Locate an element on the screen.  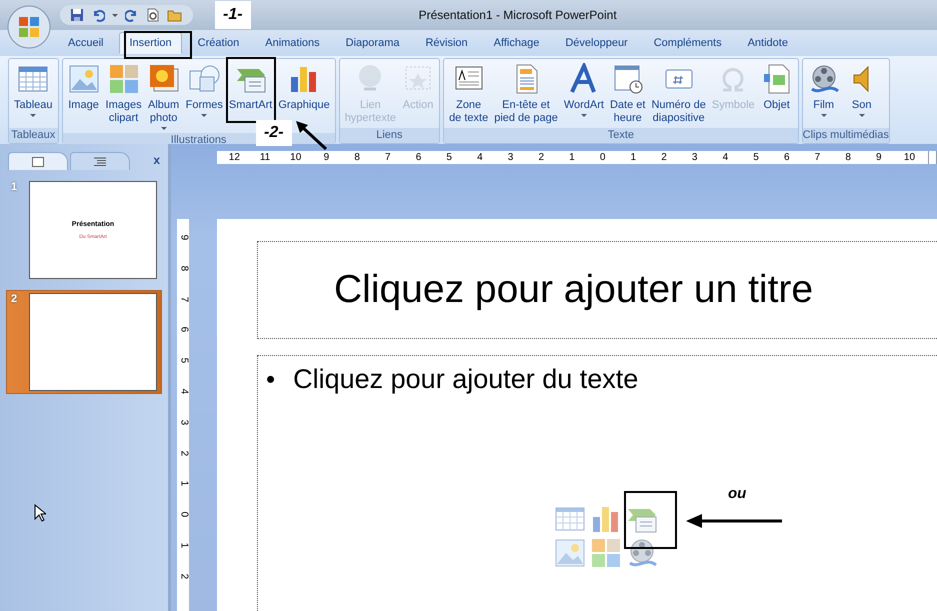
group-label: Texte is located at coordinates (621, 135).